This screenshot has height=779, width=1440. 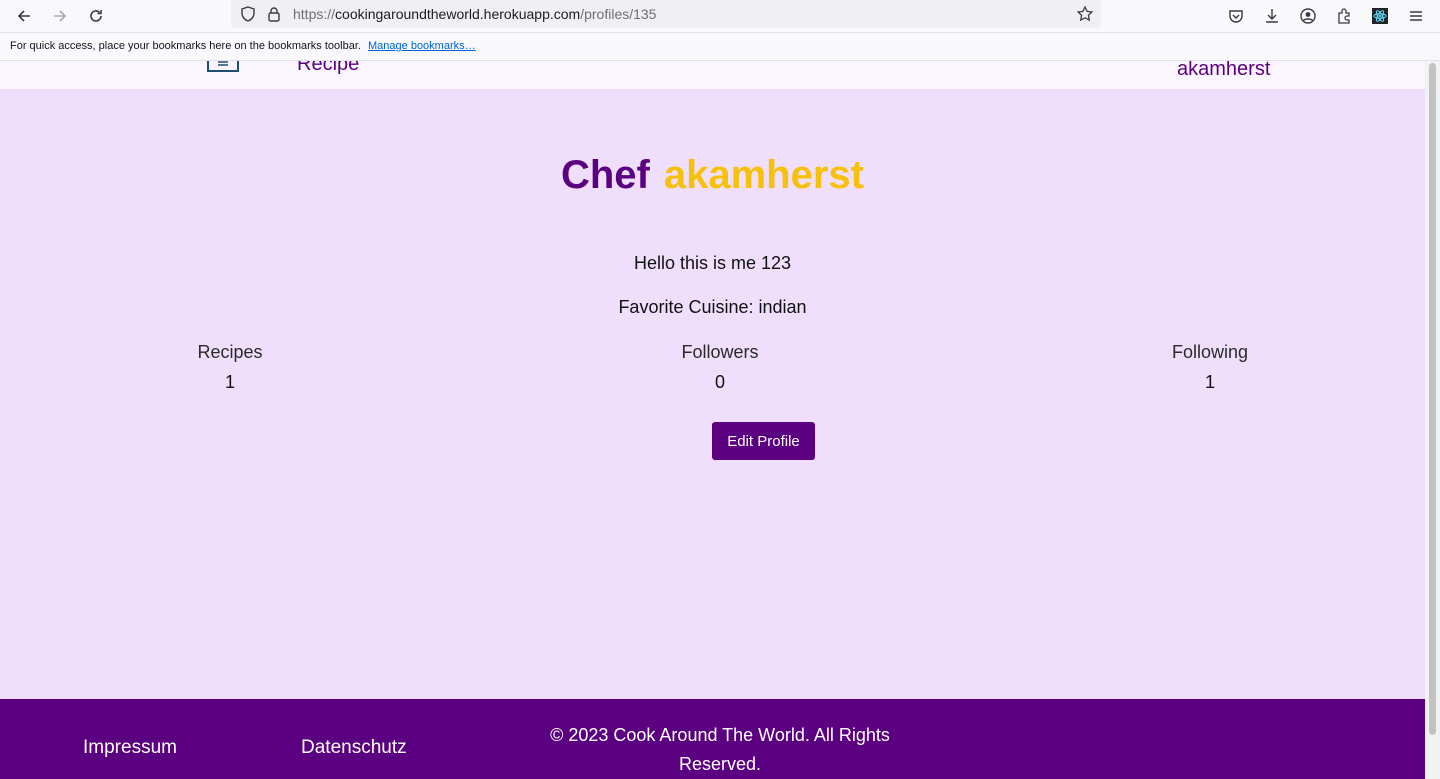 I want to click on stat-label: Followers, so click(x=720, y=352).